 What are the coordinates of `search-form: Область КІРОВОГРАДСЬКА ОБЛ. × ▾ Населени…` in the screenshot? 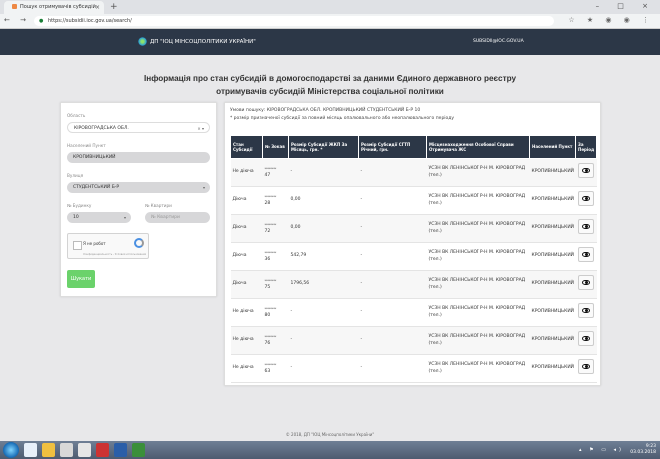 It's located at (138, 199).